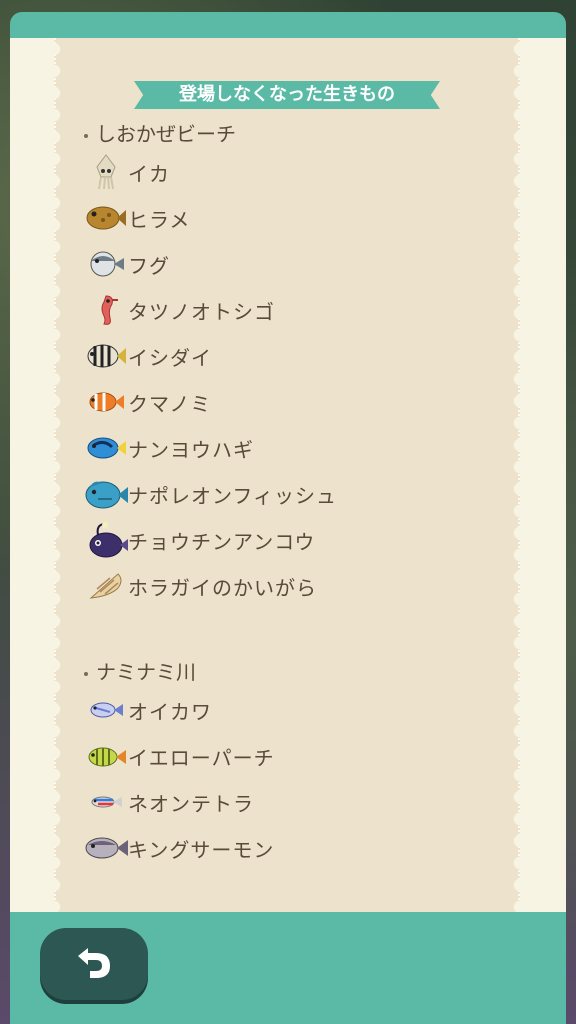  I want to click on list-item: イシダイ, so click(294, 356).